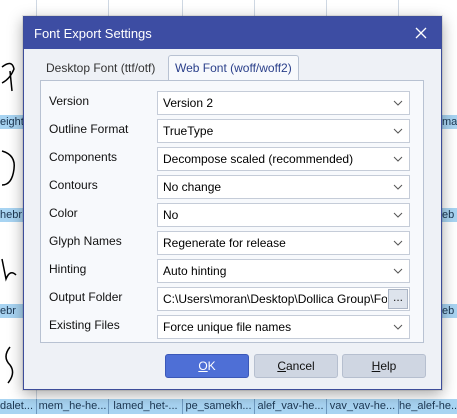 This screenshot has height=418, width=457. What do you see at coordinates (283, 271) in the screenshot?
I see `hinting-select: Auto hinting` at bounding box center [283, 271].